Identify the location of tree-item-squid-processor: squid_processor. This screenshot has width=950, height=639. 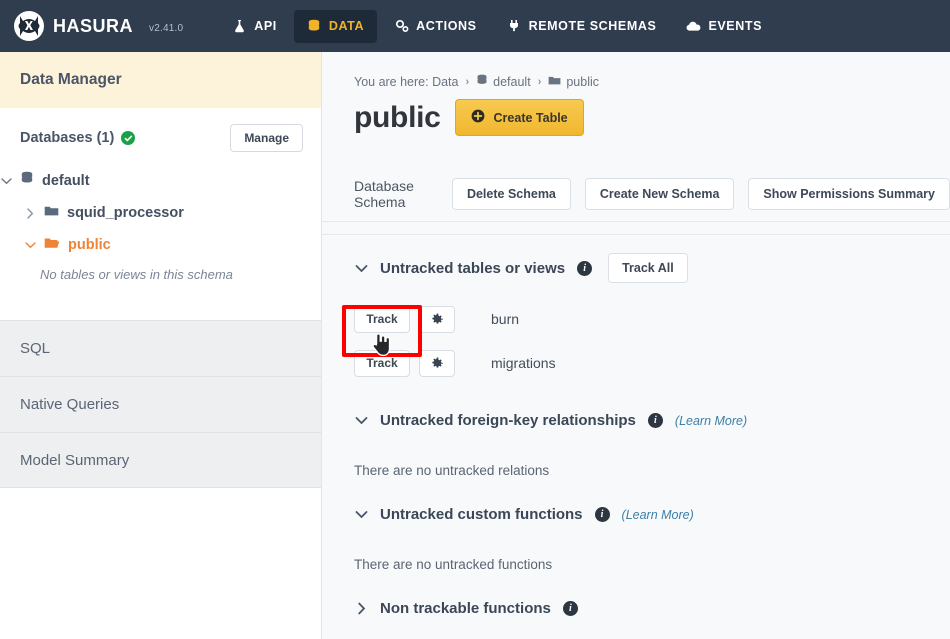
(160, 213).